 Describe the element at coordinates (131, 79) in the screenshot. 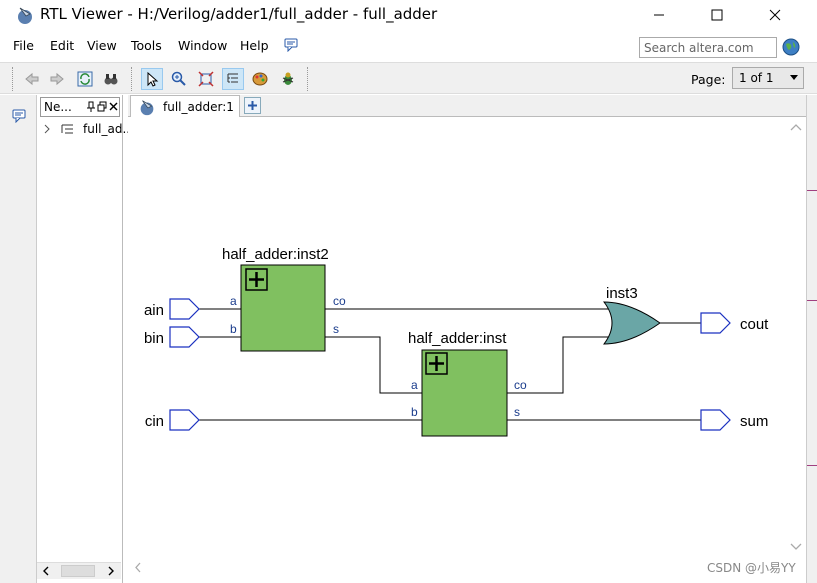

I see `toolbar-separator` at that location.